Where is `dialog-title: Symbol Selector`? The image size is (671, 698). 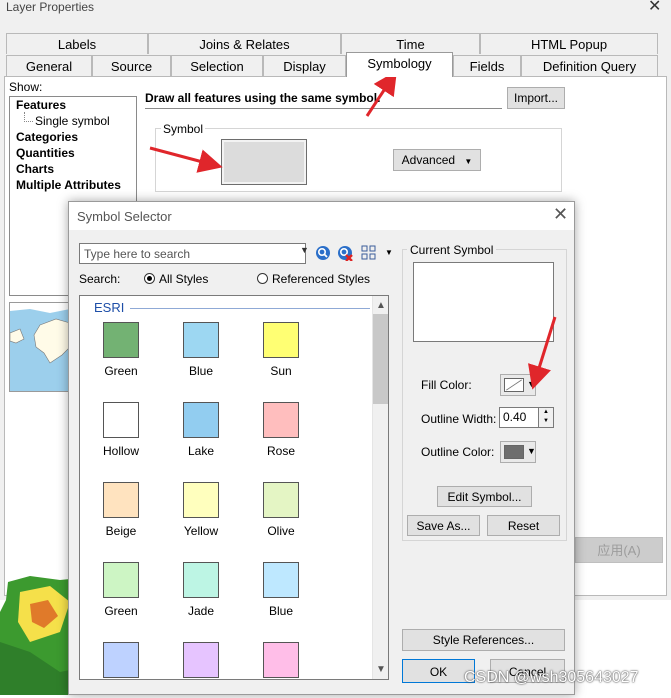 dialog-title: Symbol Selector is located at coordinates (124, 216).